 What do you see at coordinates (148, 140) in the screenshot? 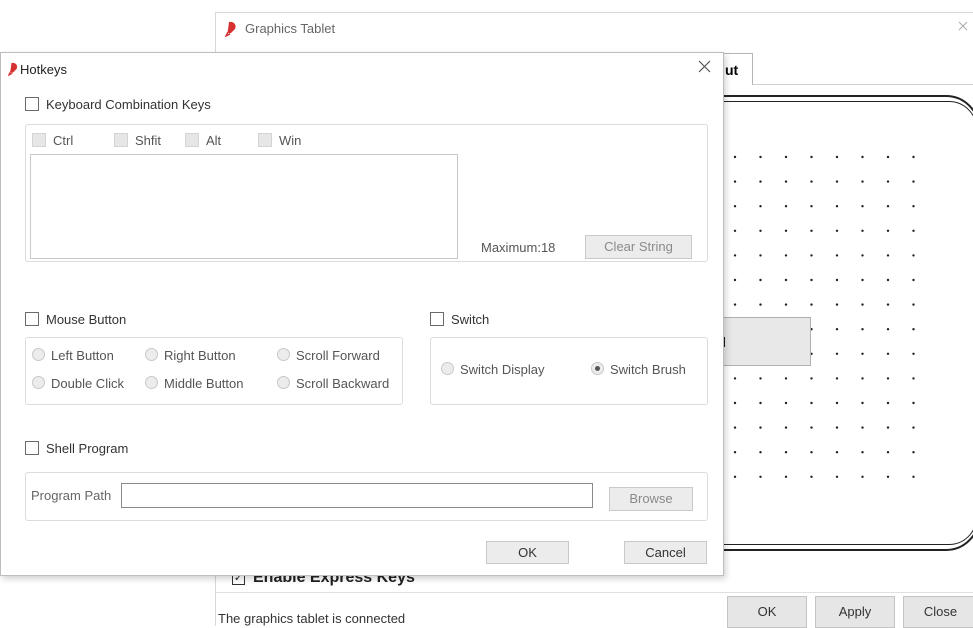
I see `shift-label: Shfit` at bounding box center [148, 140].